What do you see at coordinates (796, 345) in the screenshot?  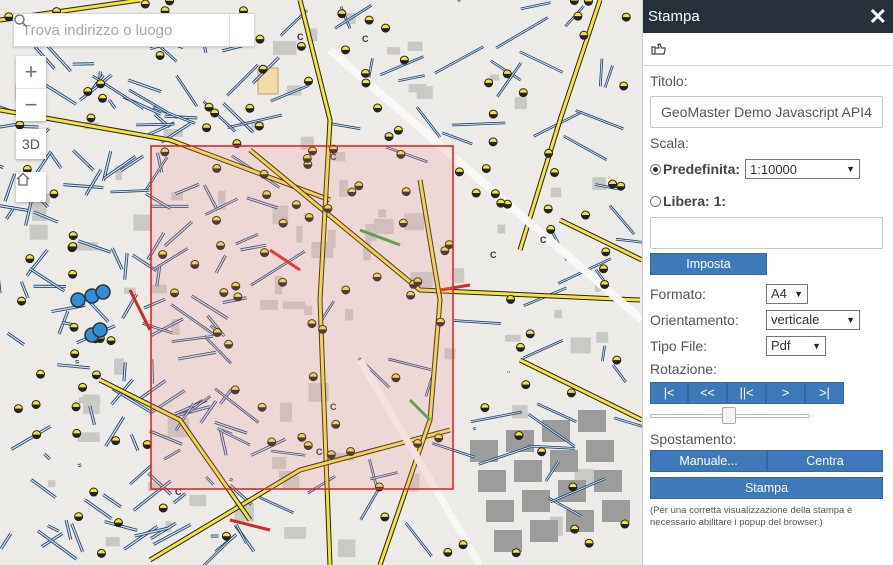 I see `filetype-select: Pdf ▼` at bounding box center [796, 345].